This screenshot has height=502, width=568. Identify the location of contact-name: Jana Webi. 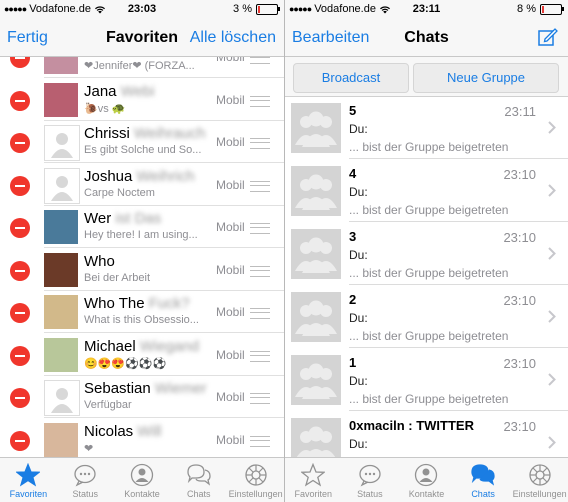
(119, 91).